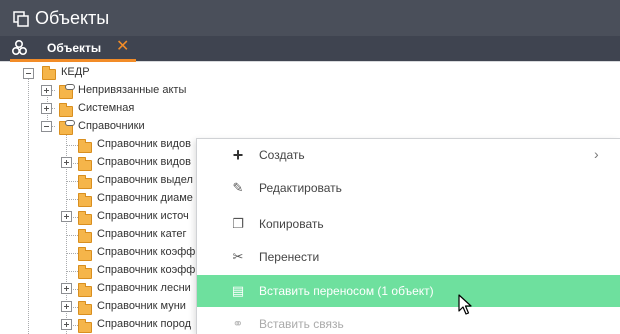 The image size is (620, 334). Describe the element at coordinates (141, 306) in the screenshot. I see `tree-node-label: Справочник муни` at that location.